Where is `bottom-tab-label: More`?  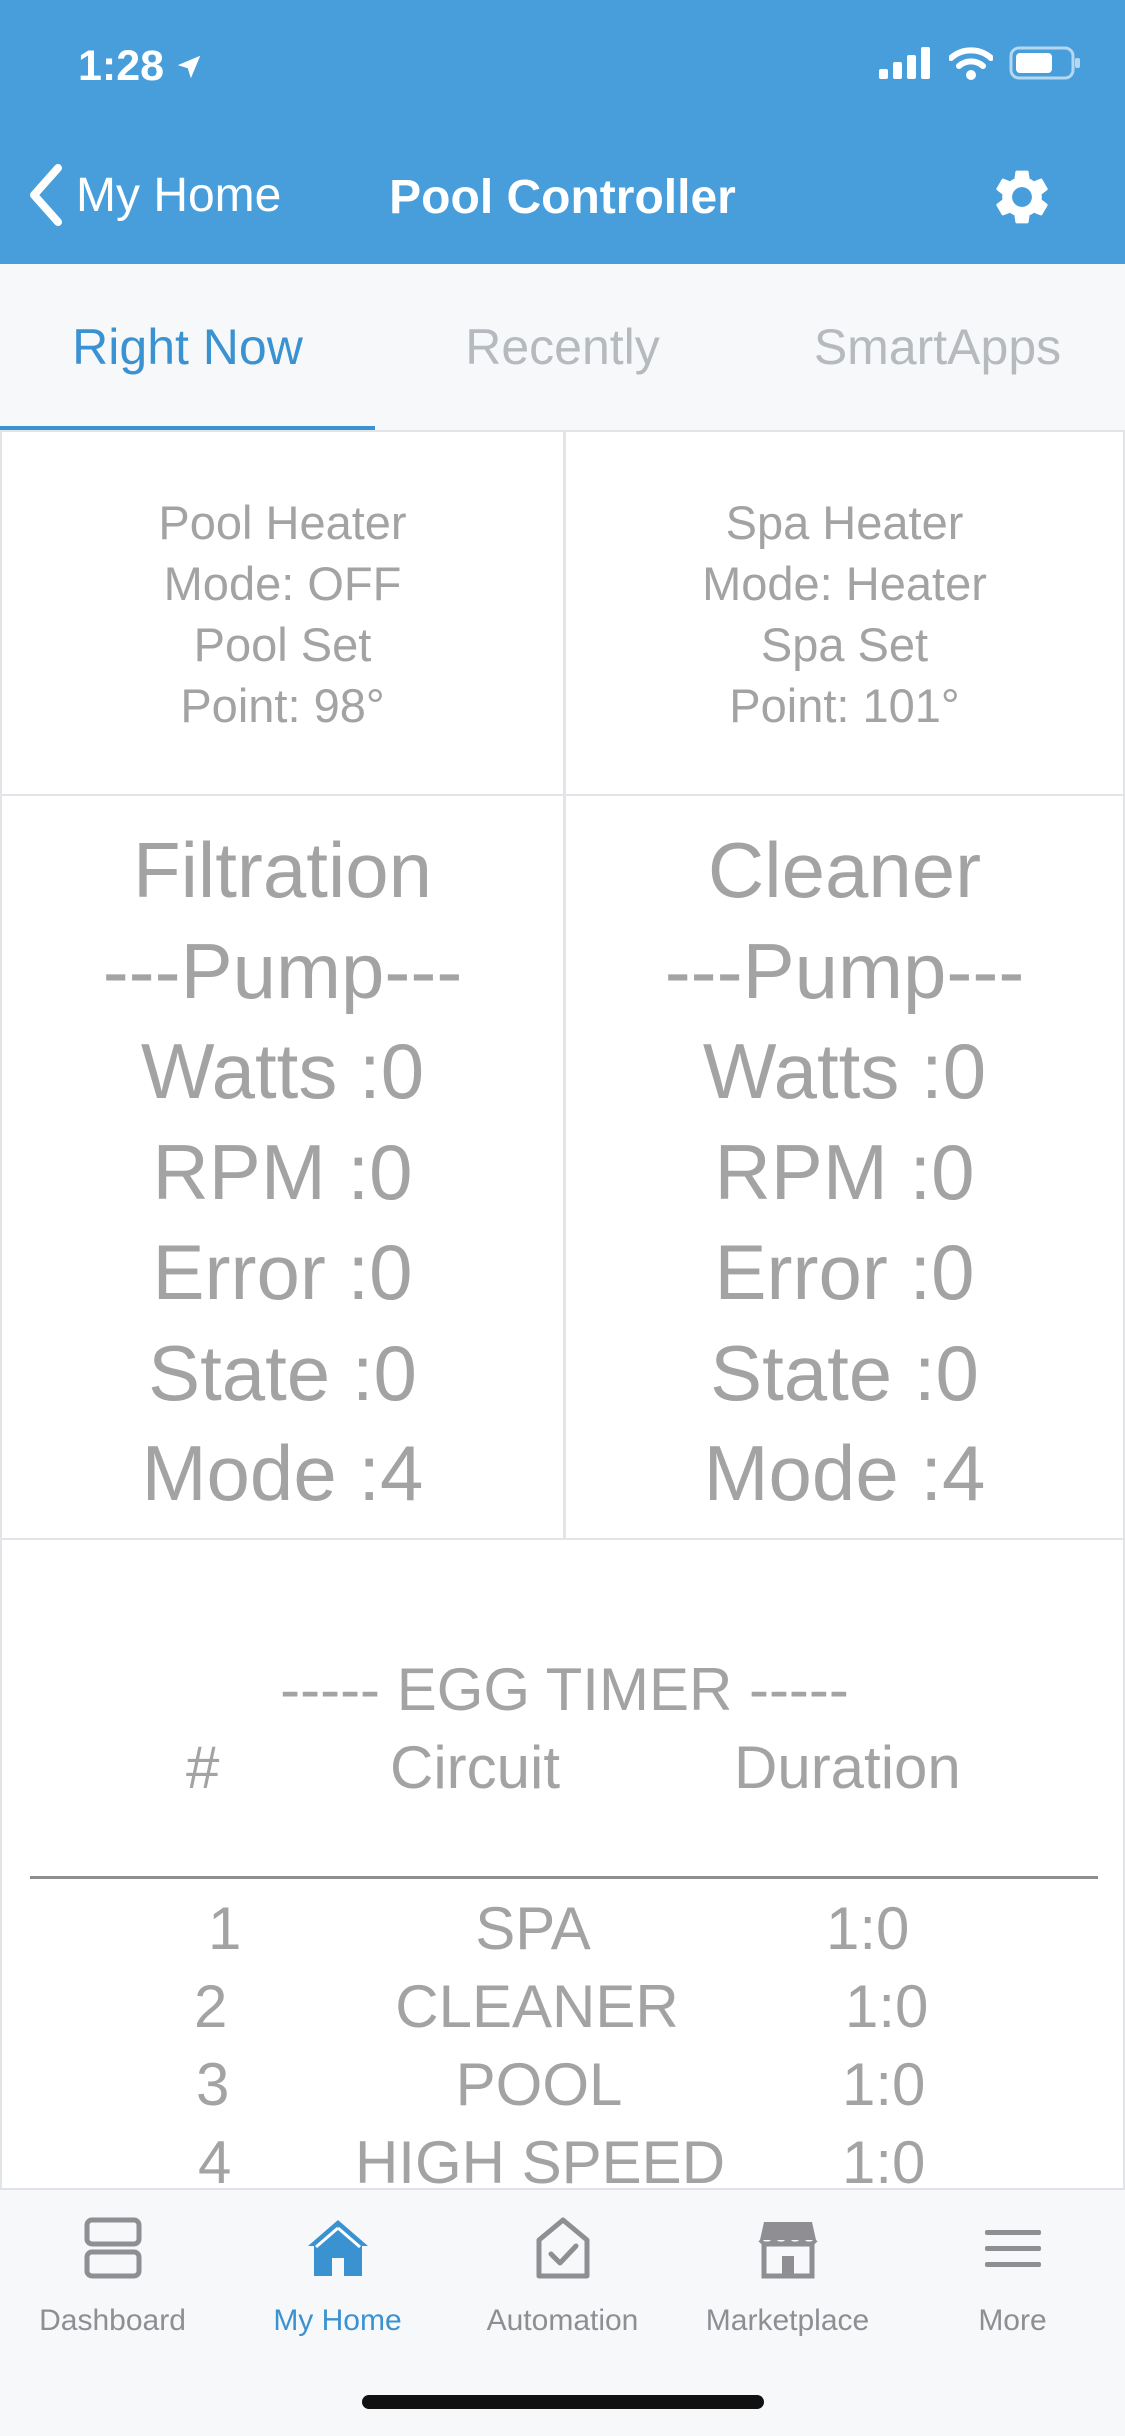 bottom-tab-label: More is located at coordinates (1012, 2320).